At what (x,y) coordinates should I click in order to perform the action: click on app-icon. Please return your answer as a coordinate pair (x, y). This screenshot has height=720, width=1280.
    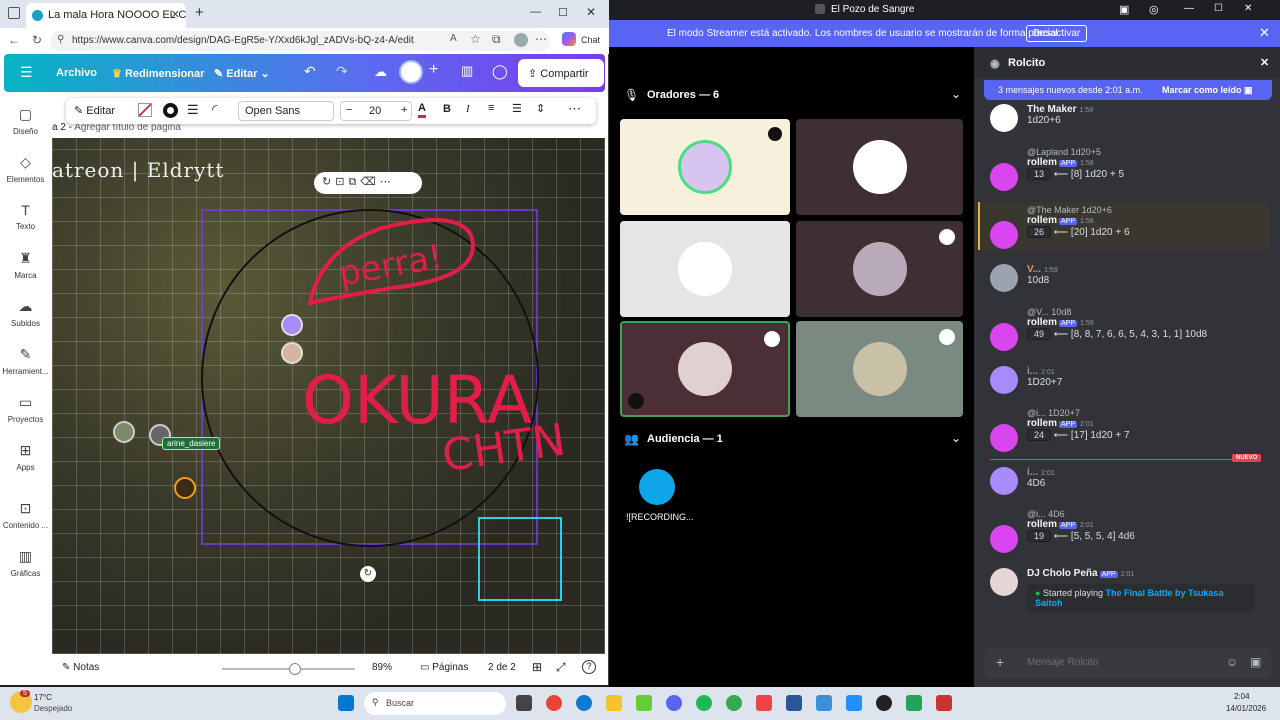
    Looking at the image, I should click on (764, 703).